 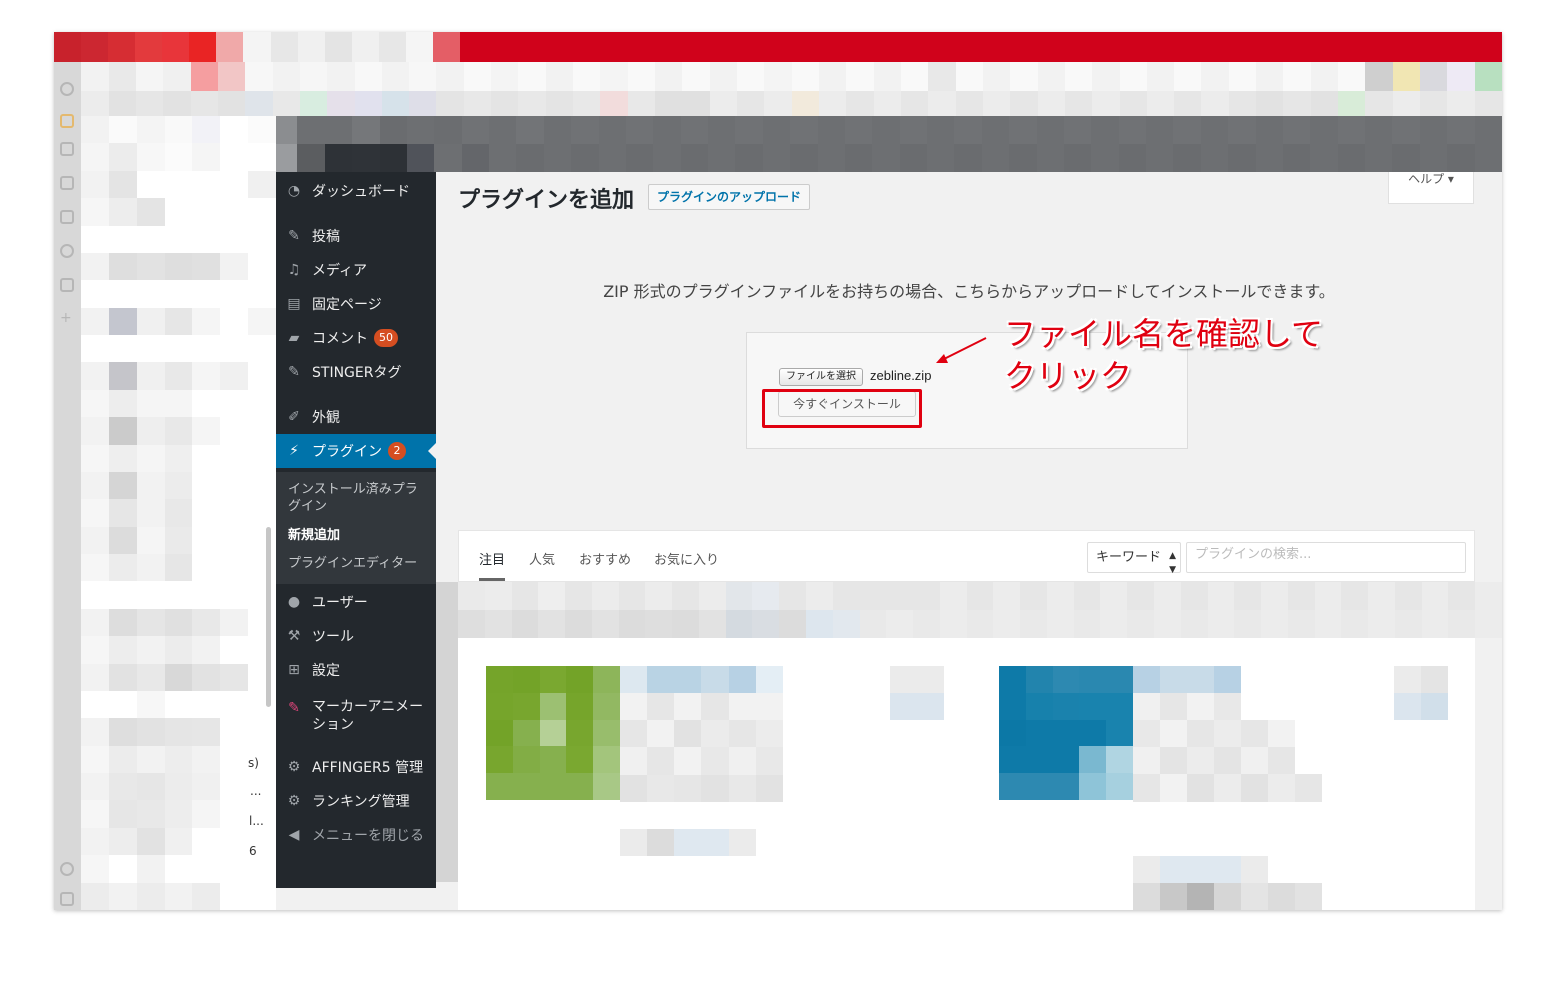 I want to click on menu-item-label: コメント, so click(x=340, y=339).